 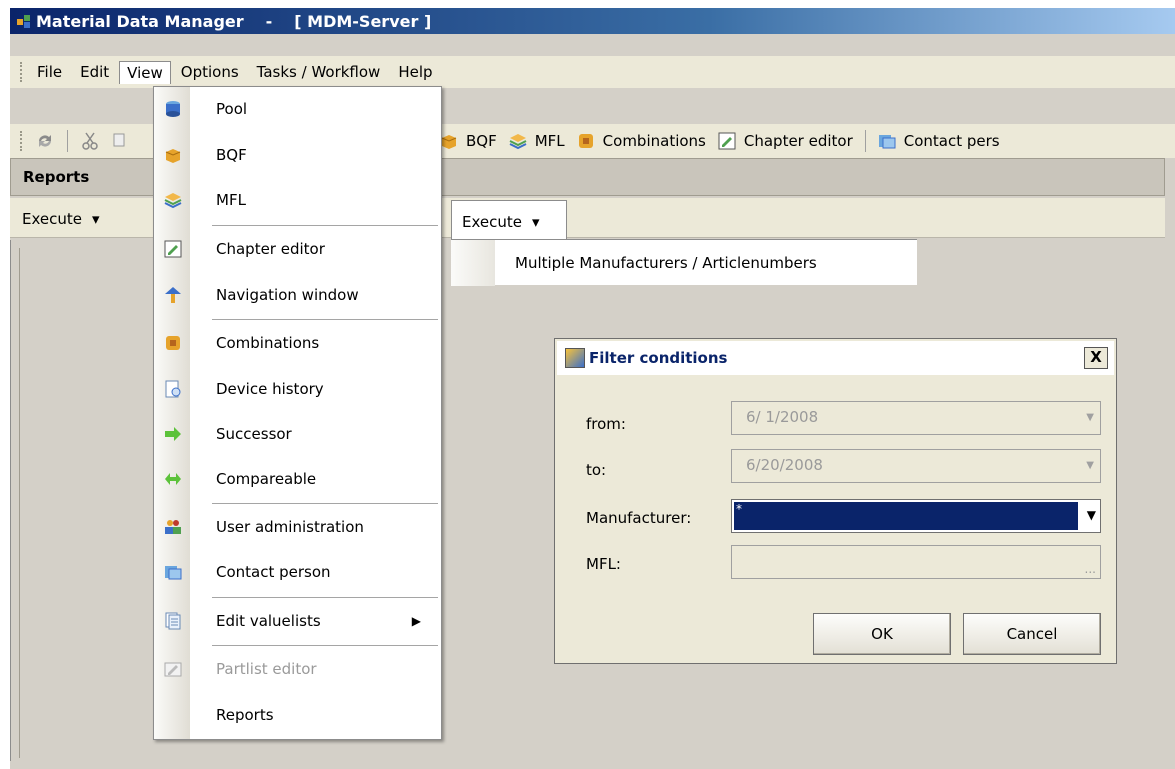 I want to click on cut-icon, so click(x=90, y=141).